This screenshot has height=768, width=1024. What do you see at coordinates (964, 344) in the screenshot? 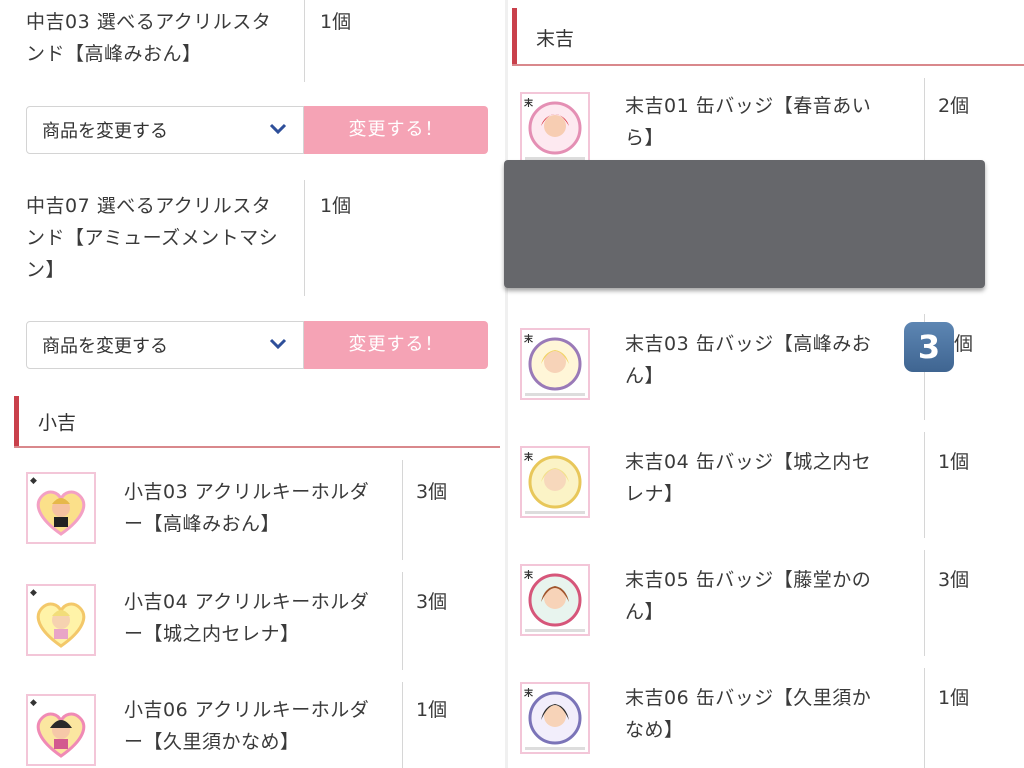
I see `item-quantity: 個` at bounding box center [964, 344].